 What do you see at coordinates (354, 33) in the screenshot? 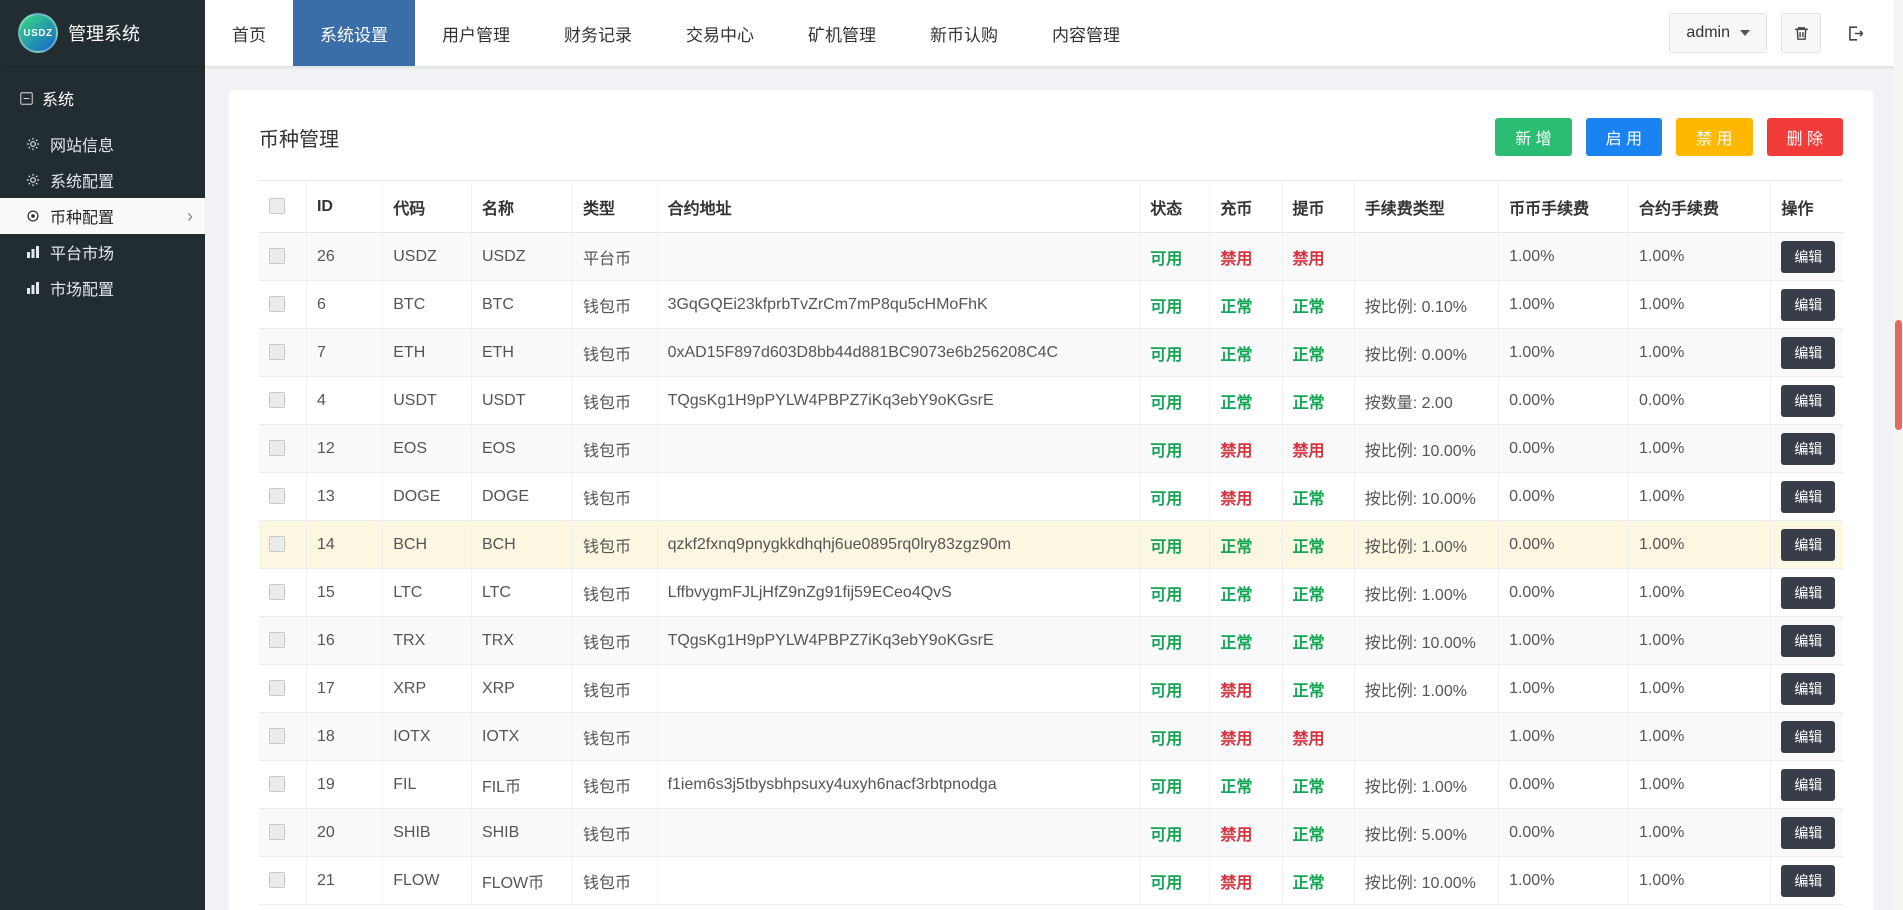
I see `nav-item-2: 系统设置` at bounding box center [354, 33].